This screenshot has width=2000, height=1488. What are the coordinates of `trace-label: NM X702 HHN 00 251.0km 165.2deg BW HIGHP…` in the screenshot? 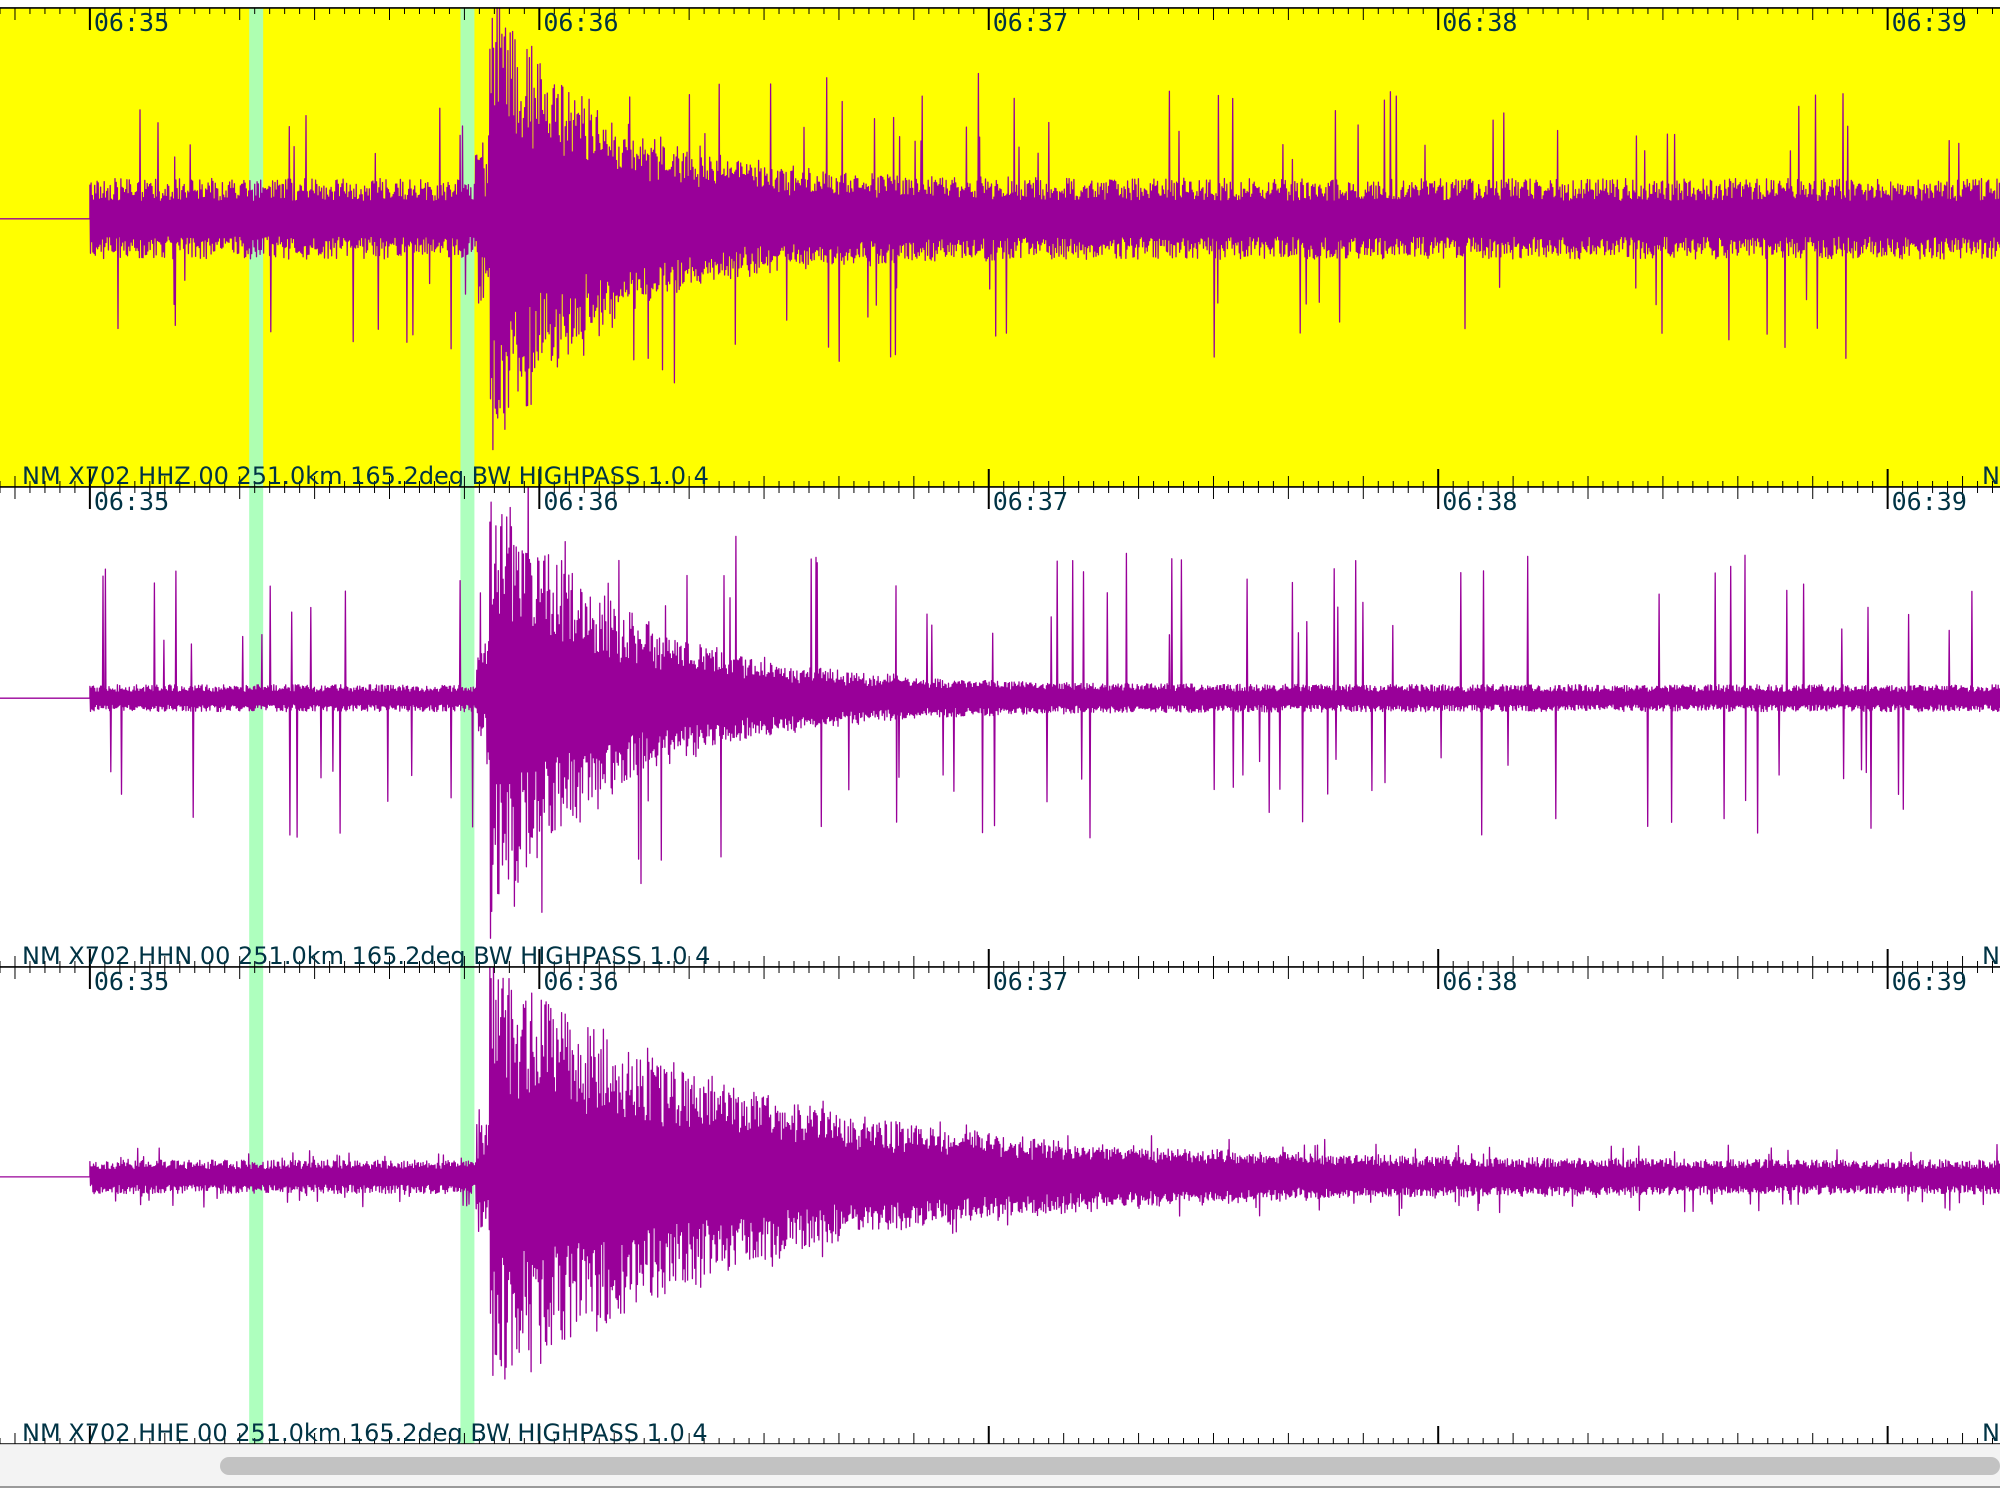 It's located at (366, 956).